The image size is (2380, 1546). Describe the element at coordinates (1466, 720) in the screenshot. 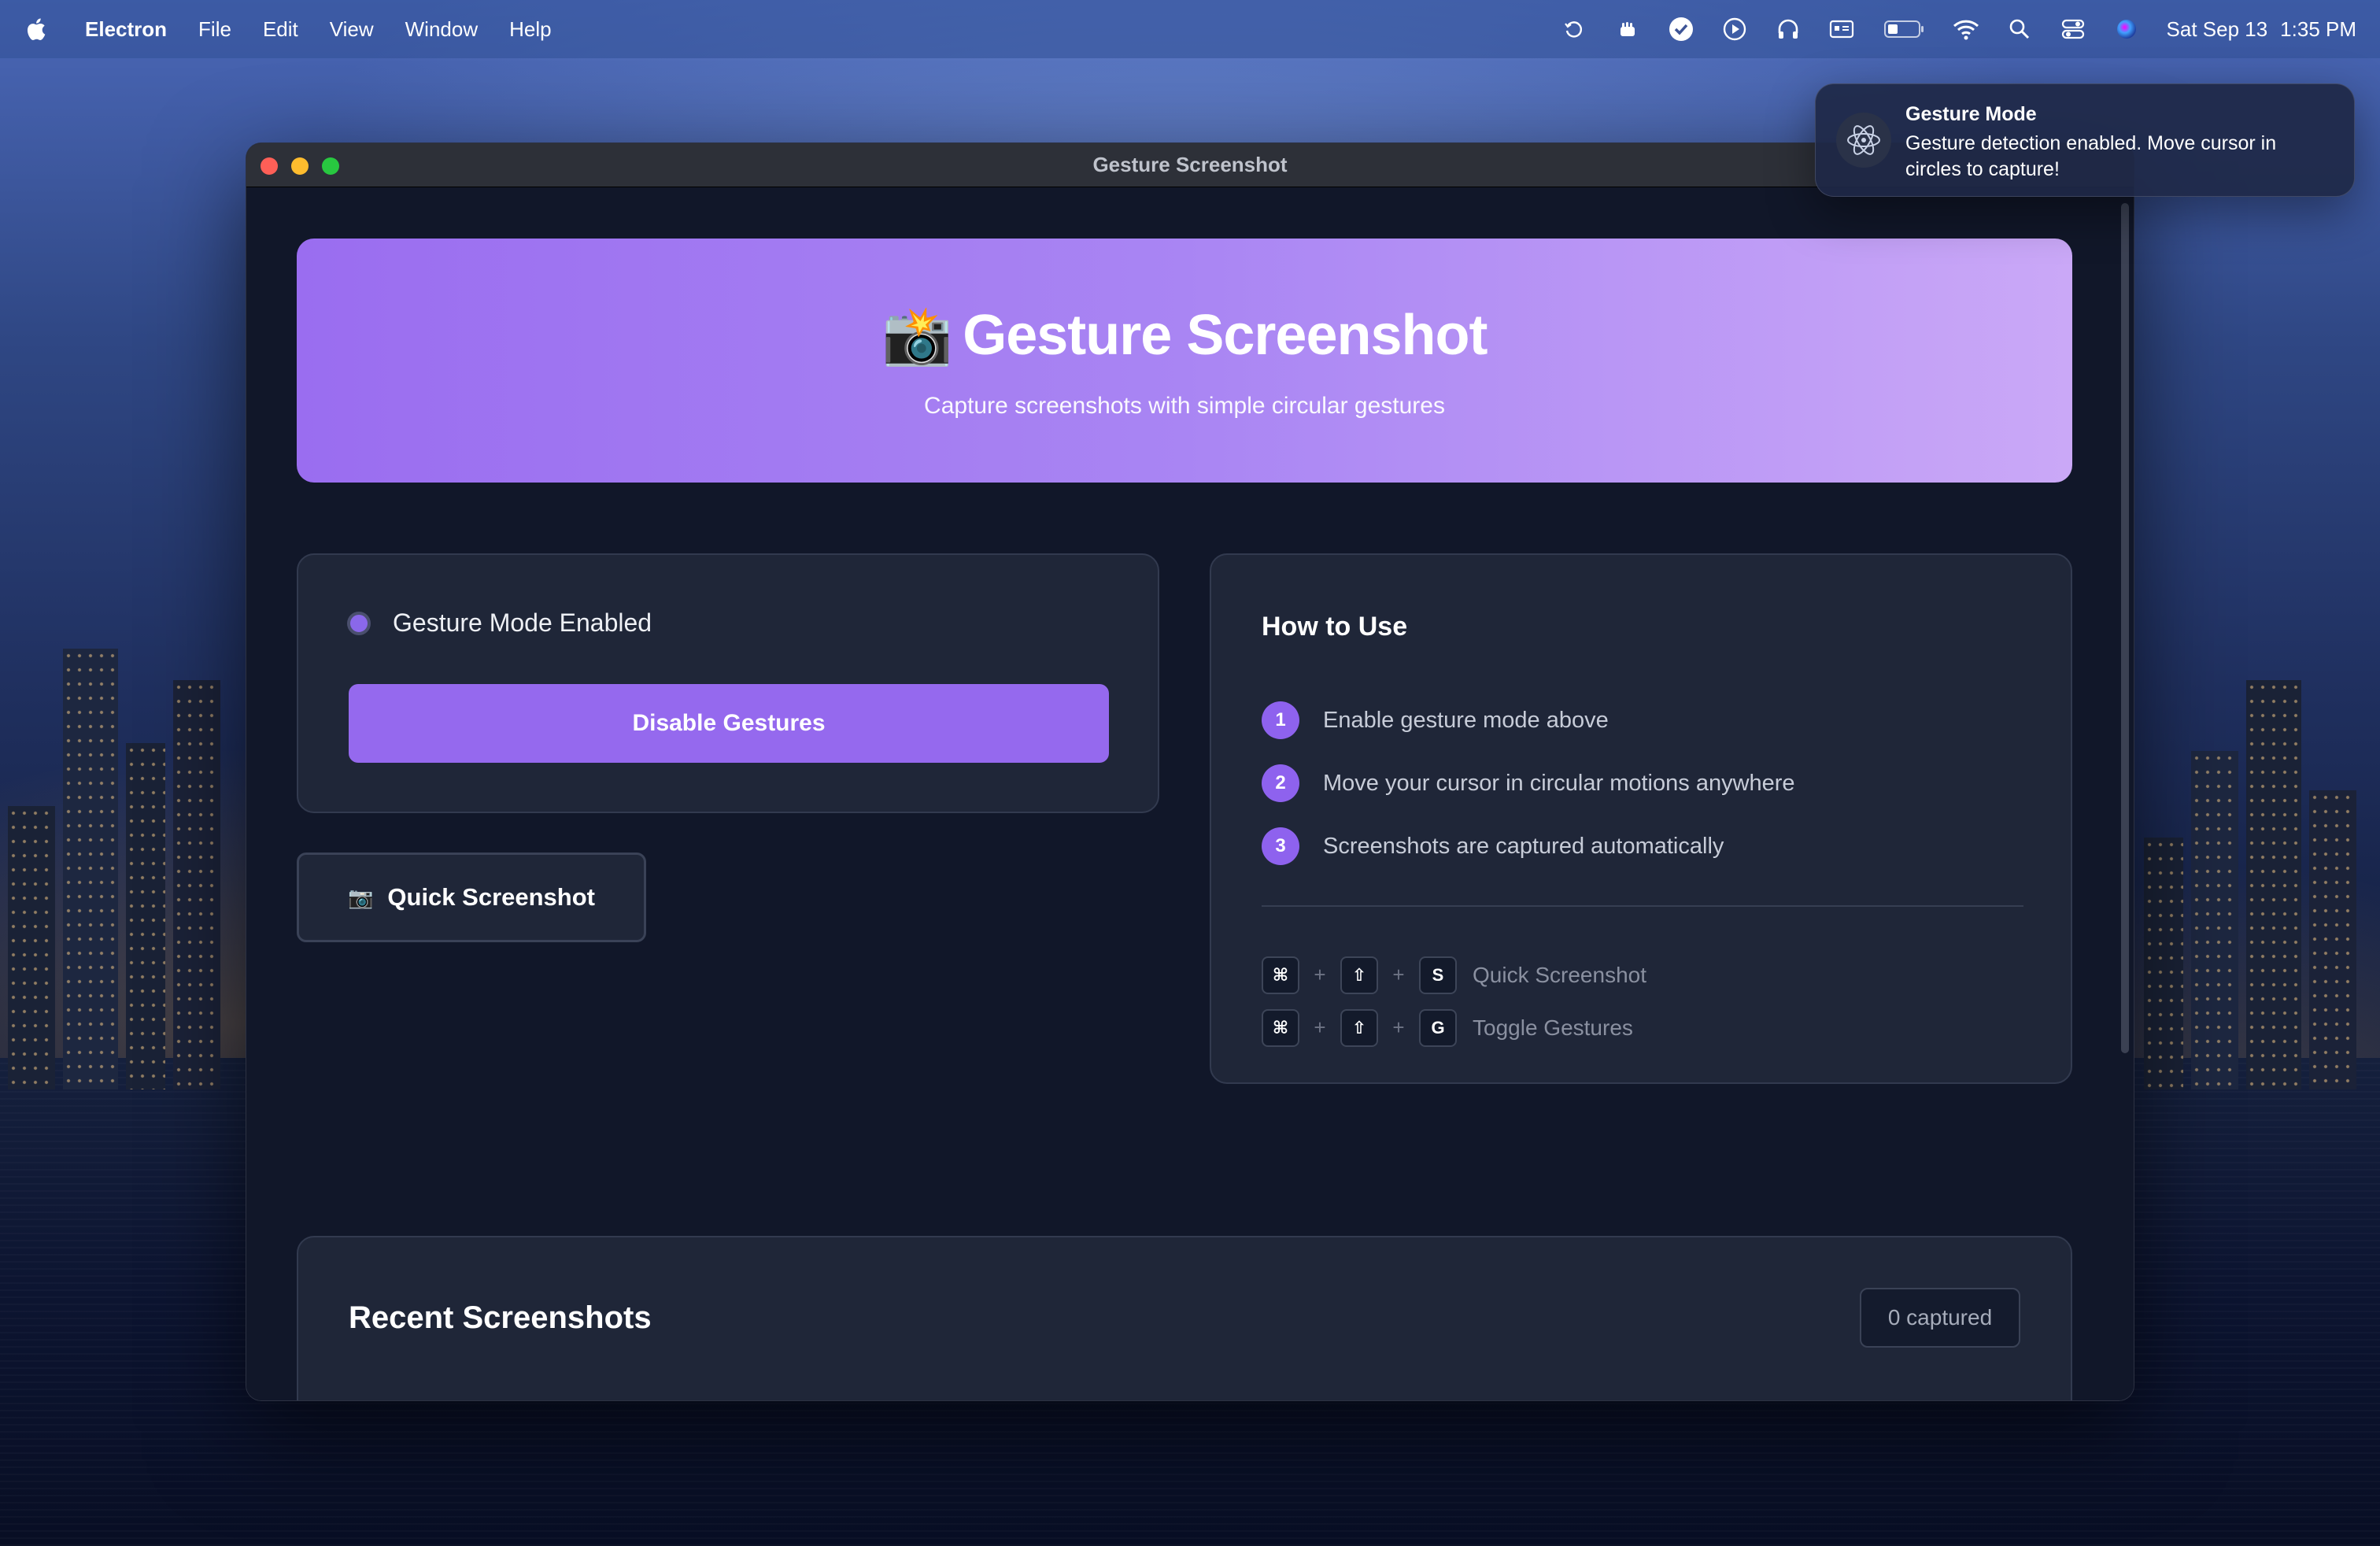

I see `step-text: Enable gesture mode above` at that location.